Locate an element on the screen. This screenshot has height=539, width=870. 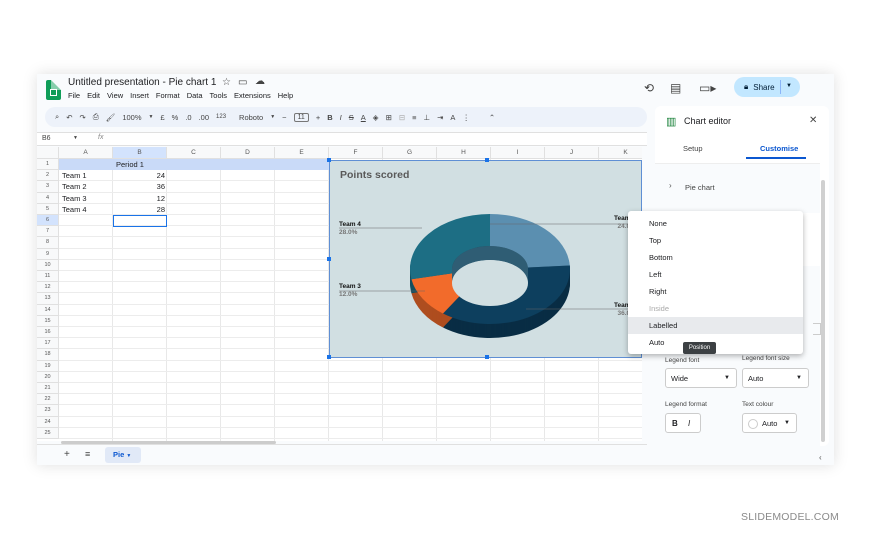
sheets-logo-icon is located at coordinates (53, 90).